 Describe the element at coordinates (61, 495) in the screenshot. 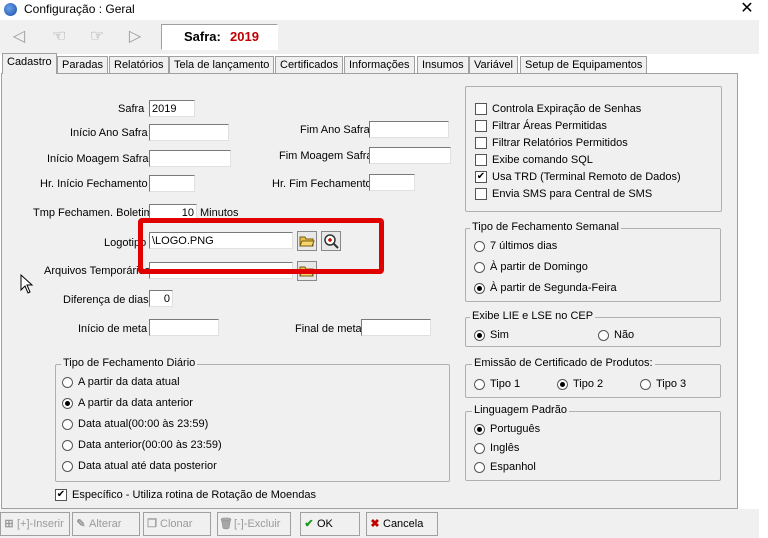

I see `especifico-checkbox: ✔` at that location.